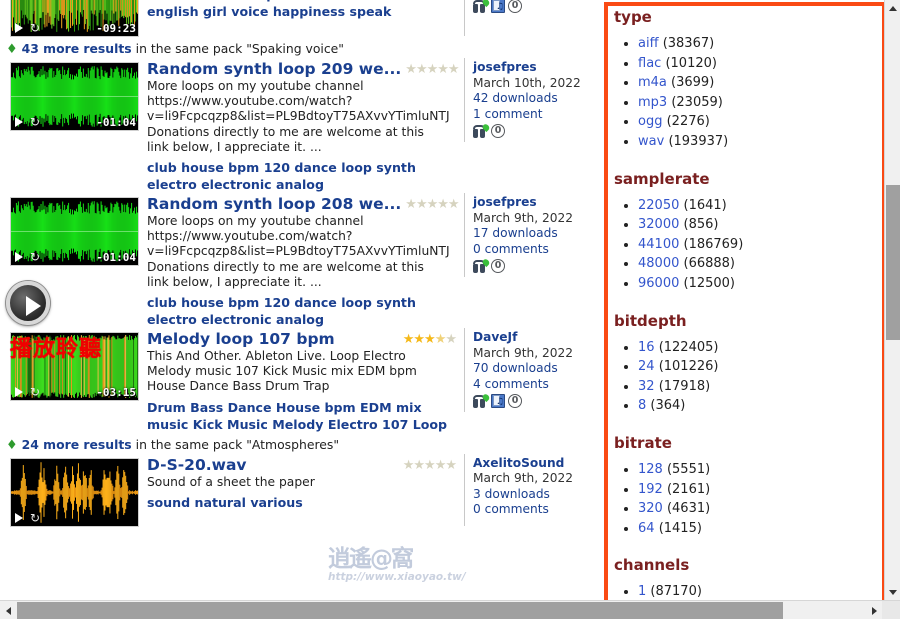 Image resolution: width=900 pixels, height=619 pixels. I want to click on comment-count: 4 comments, so click(511, 384).